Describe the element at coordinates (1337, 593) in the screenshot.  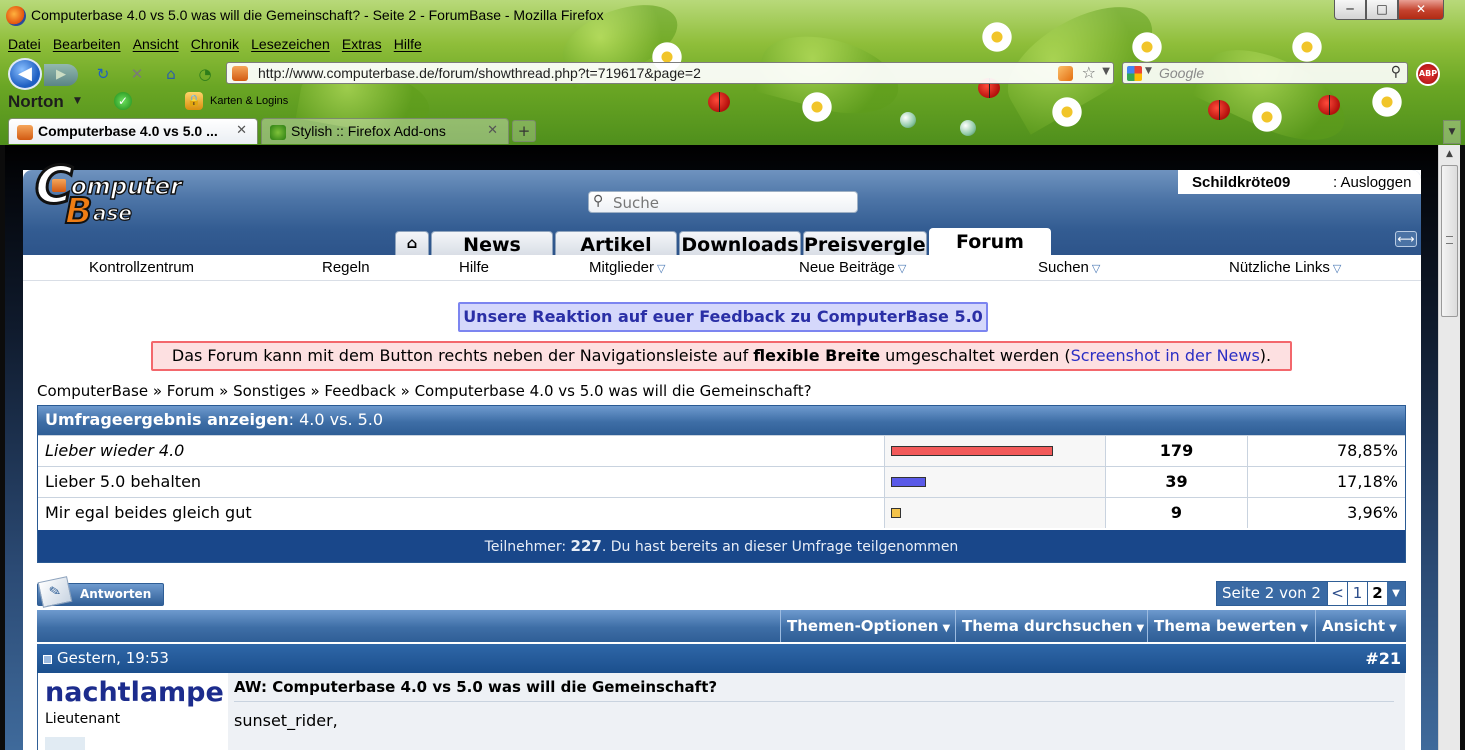
I see `prev-page-link: <` at that location.